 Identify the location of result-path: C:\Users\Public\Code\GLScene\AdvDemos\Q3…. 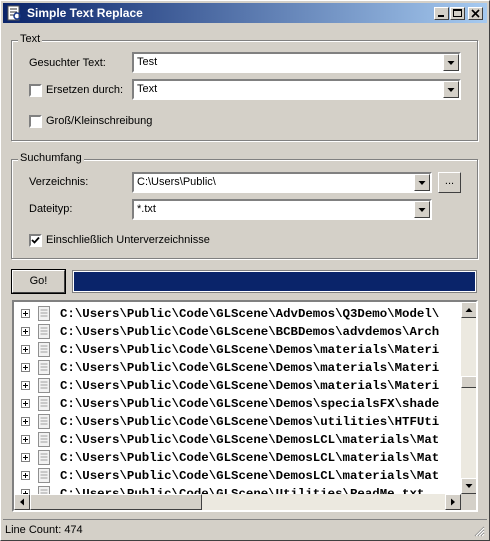
(250, 314).